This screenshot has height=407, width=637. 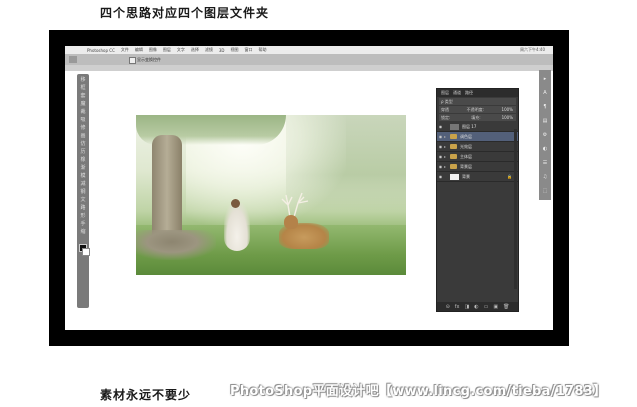 I want to click on tree-trunk, so click(x=167, y=190).